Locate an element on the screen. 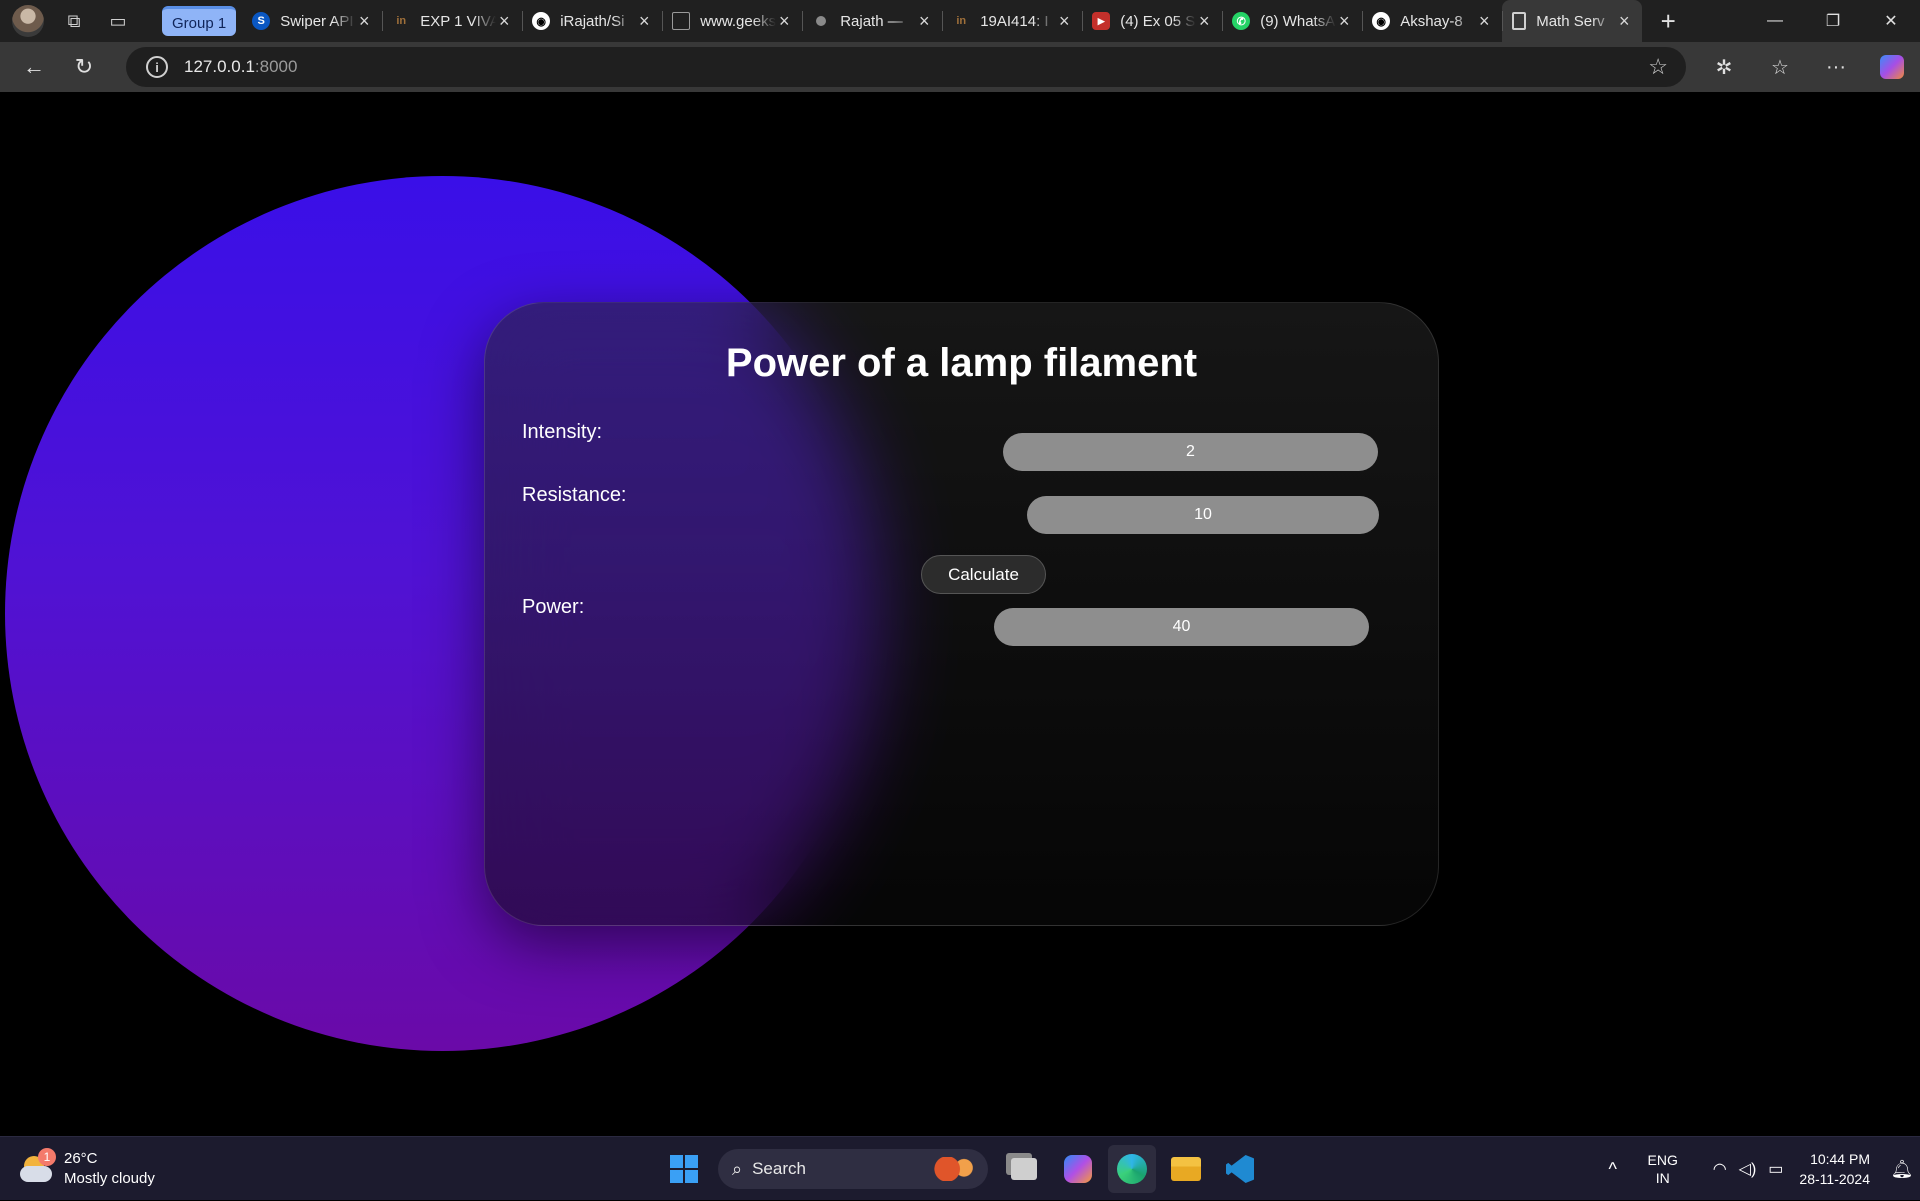 The width and height of the screenshot is (1920, 1201). tab-whatsapp: ✆ (9) WhatsA × is located at coordinates (1292, 21).